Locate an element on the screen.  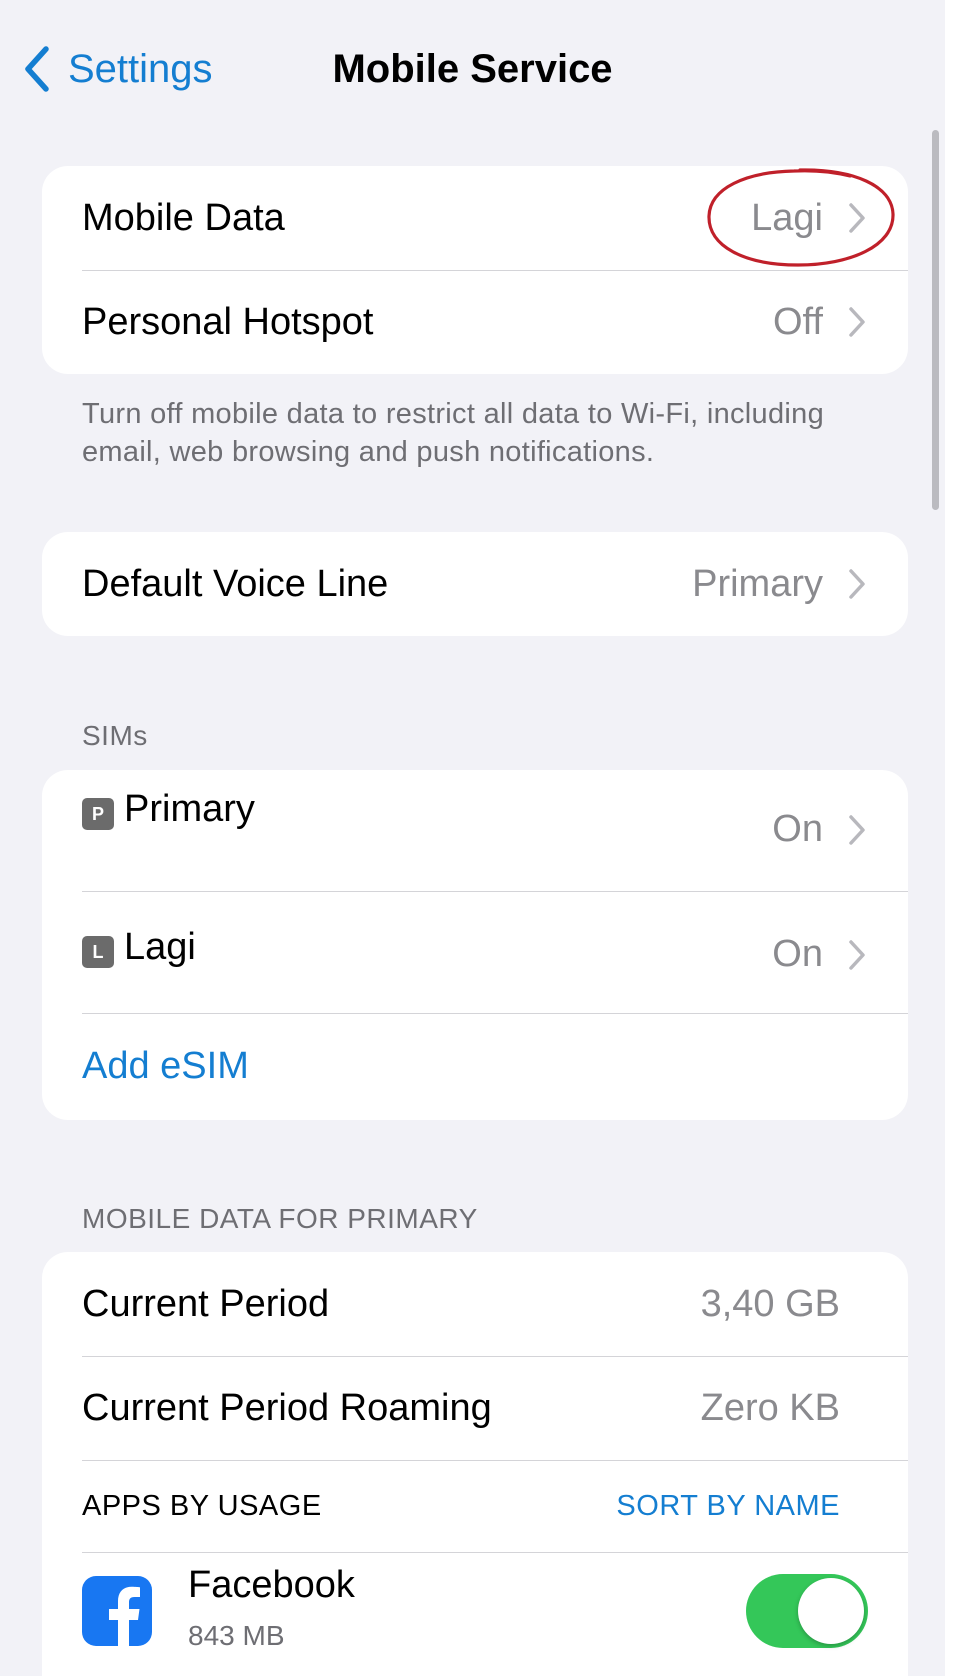
sim-row-lagi: L Lagi On is located at coordinates (475, 952).